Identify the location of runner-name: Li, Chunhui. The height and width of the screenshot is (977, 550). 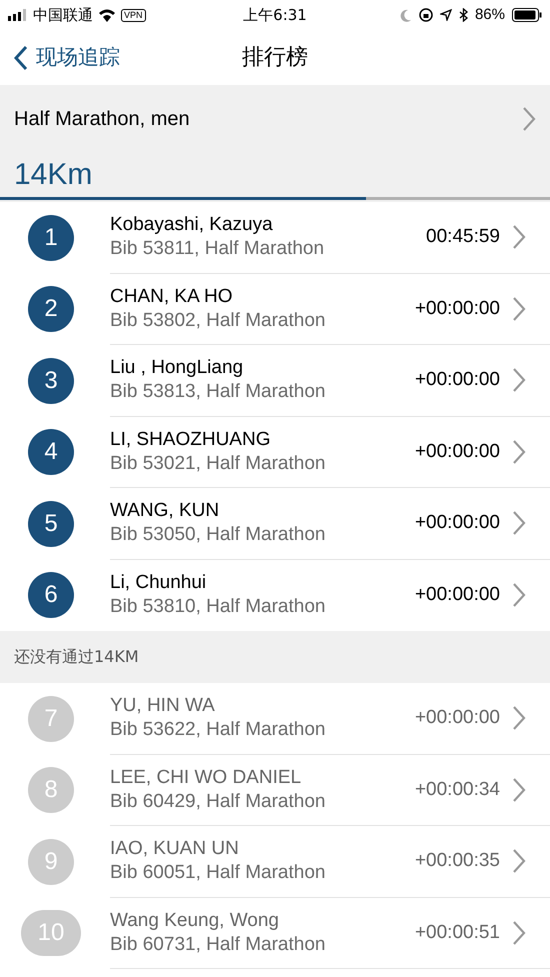
(159, 583).